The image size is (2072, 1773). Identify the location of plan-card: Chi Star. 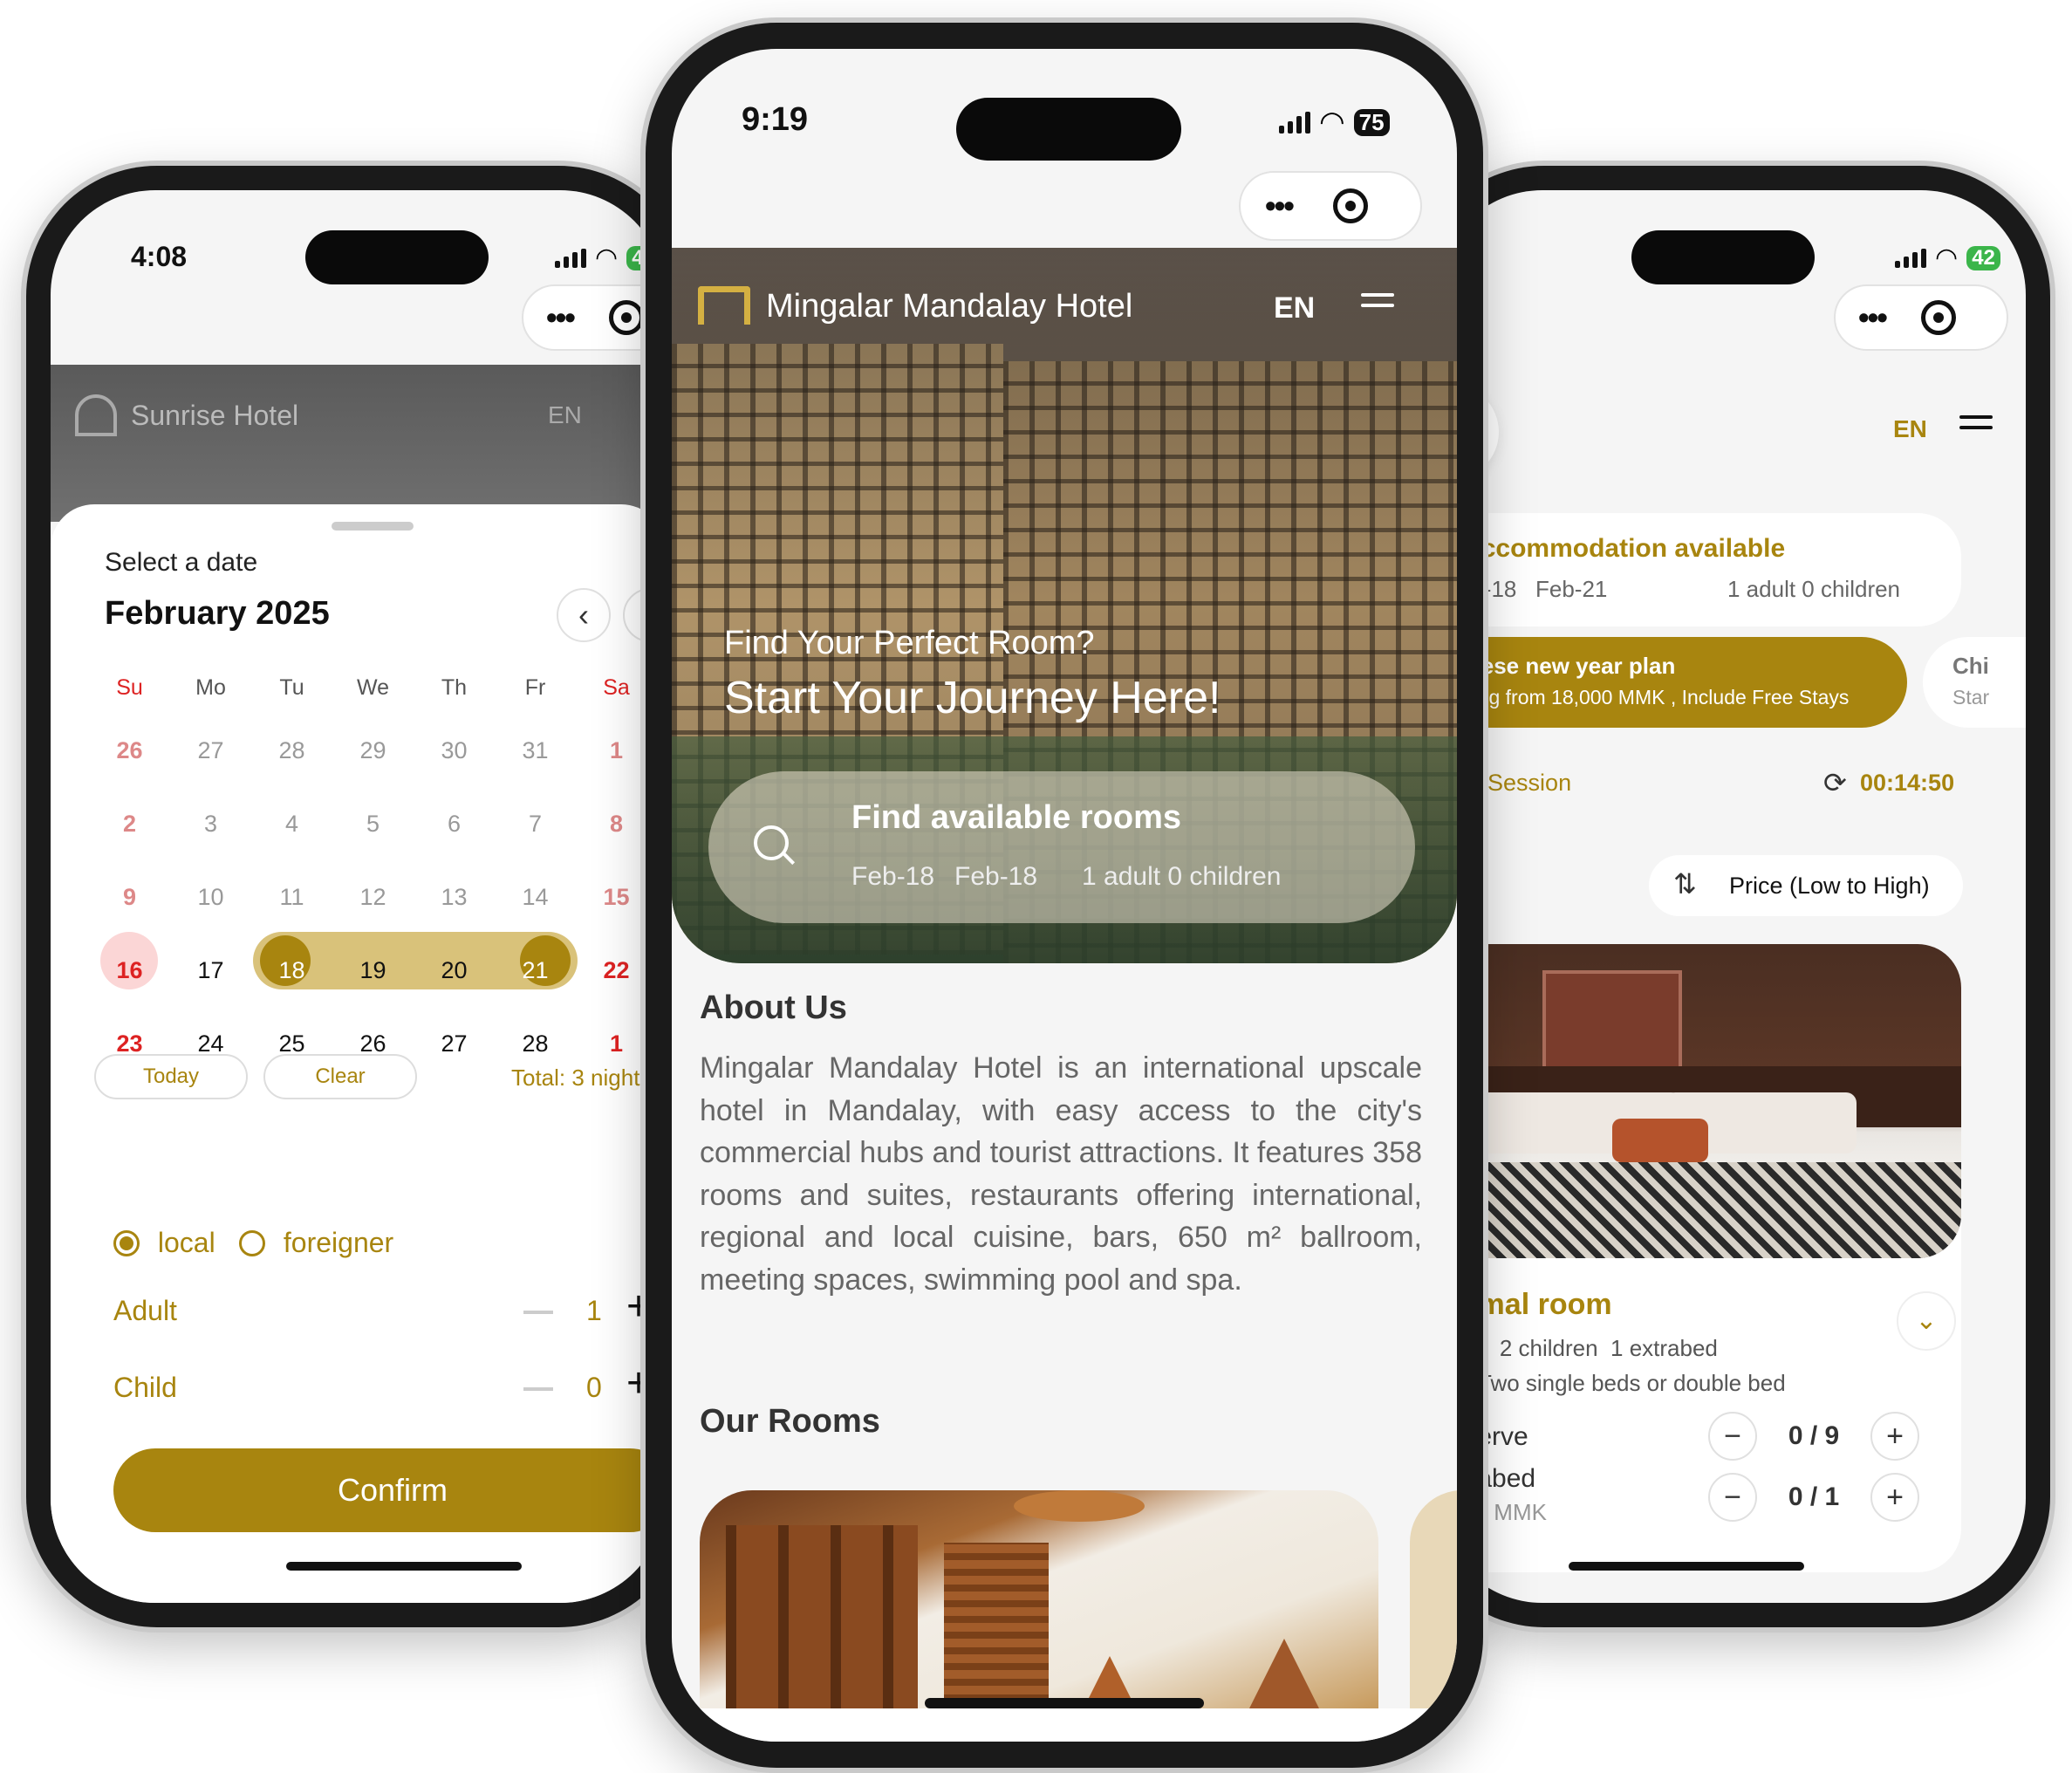
(1975, 682).